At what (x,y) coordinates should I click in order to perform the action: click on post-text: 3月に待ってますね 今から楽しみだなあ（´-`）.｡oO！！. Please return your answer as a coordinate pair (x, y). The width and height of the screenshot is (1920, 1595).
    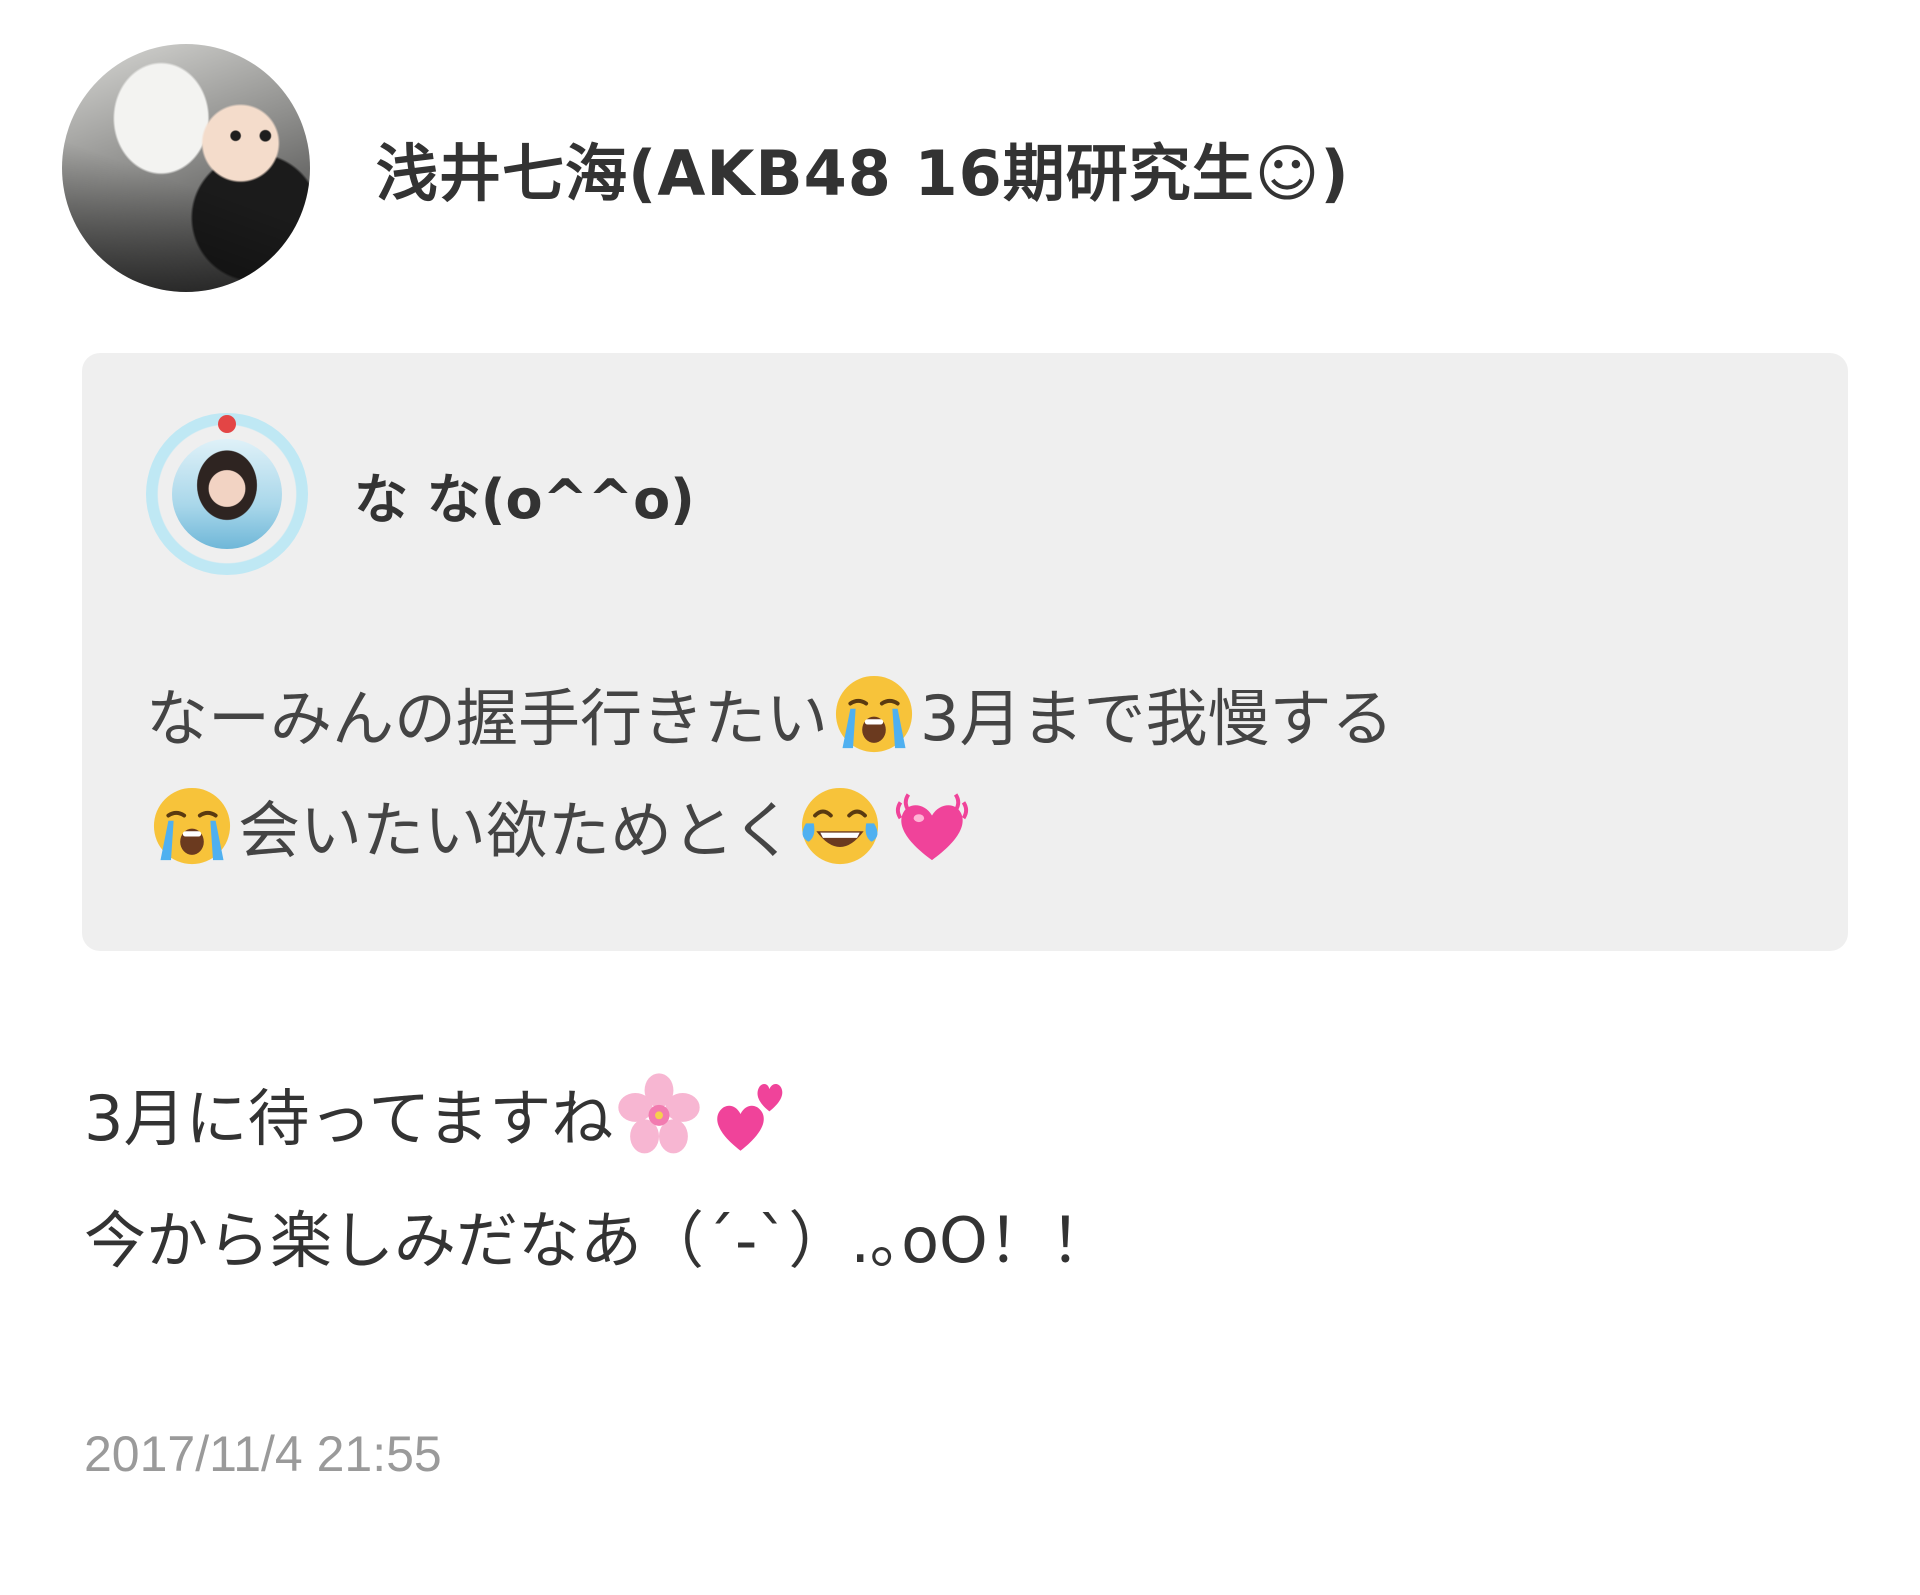
    Looking at the image, I should click on (934, 1180).